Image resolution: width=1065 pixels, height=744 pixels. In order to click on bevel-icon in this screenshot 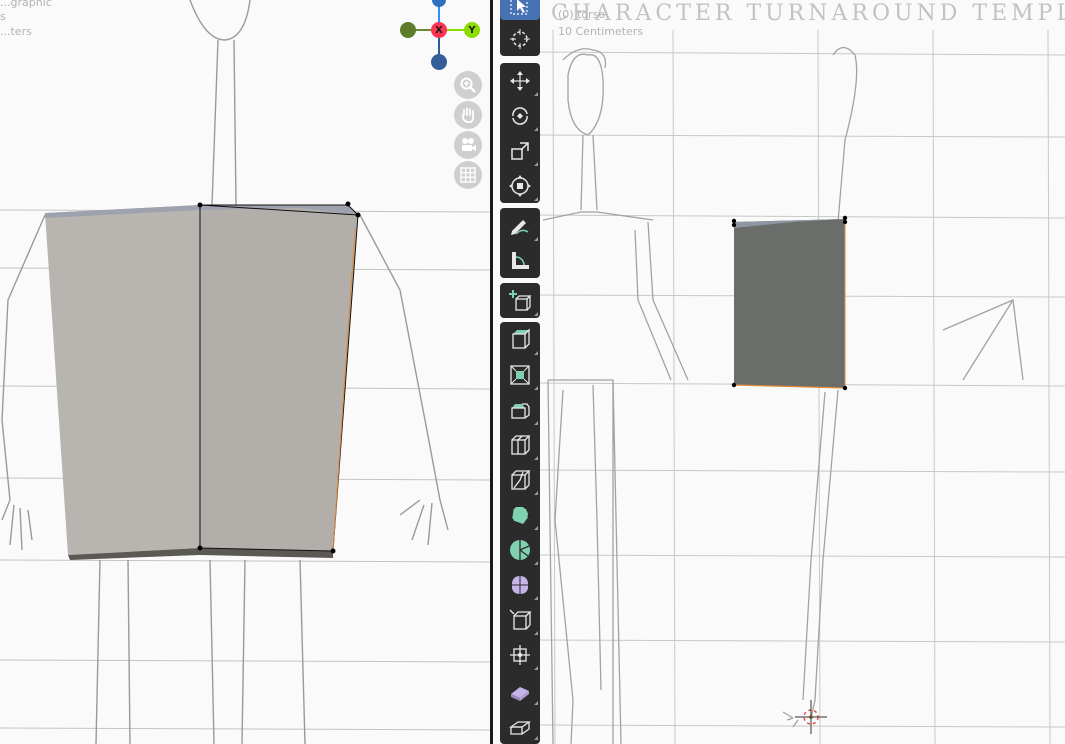, I will do `click(520, 410)`.